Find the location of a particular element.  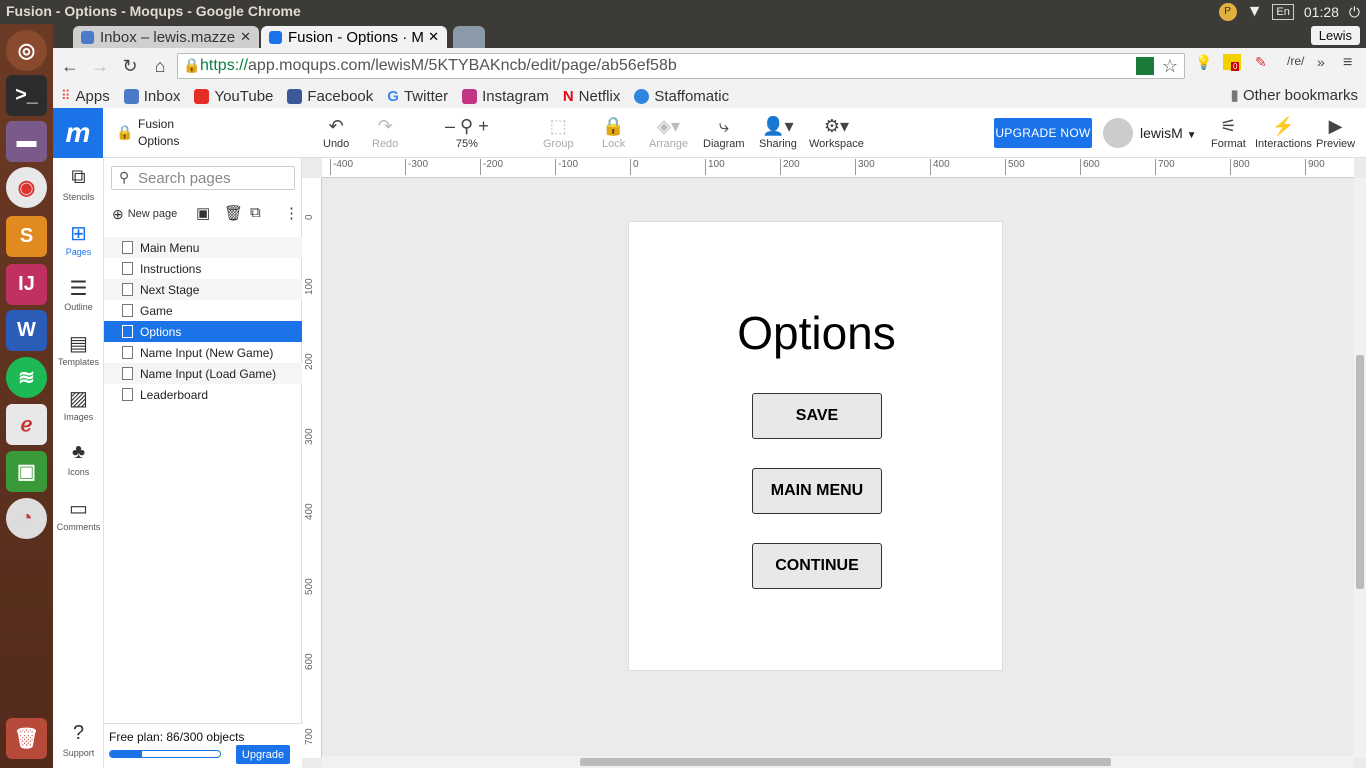

rail-stencils: ⧉ Stencils is located at coordinates (78, 184).